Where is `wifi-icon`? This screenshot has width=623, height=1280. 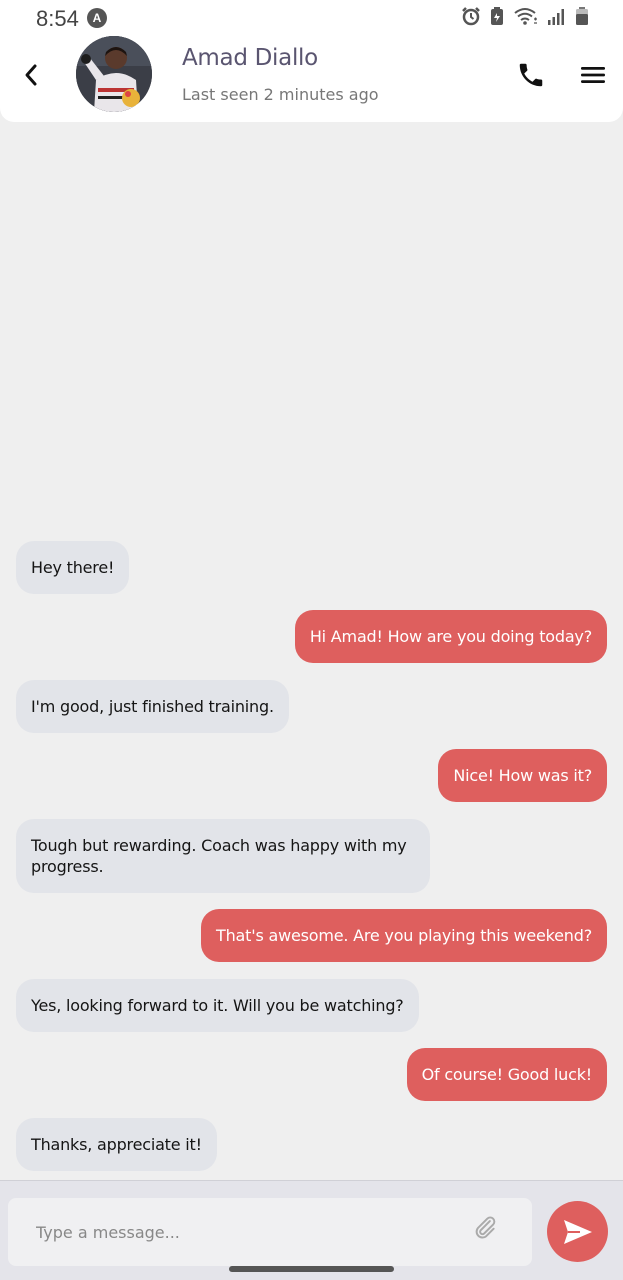
wifi-icon is located at coordinates (525, 16).